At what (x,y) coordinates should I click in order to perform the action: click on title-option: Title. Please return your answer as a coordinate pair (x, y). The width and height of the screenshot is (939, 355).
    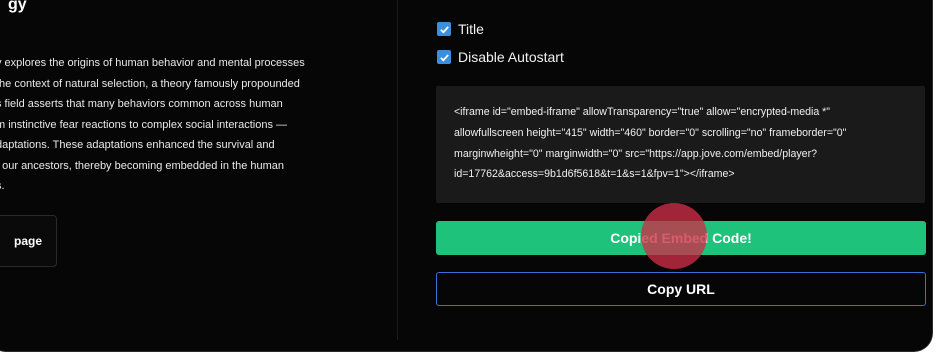
    Looking at the image, I should click on (460, 29).